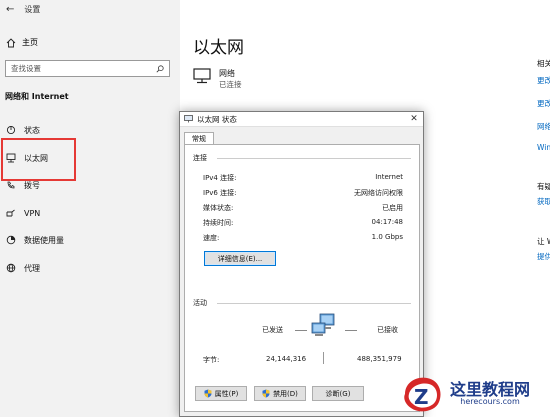 The height and width of the screenshot is (417, 550). I want to click on info-row: 速度: 1.0 Gbps, so click(303, 238).